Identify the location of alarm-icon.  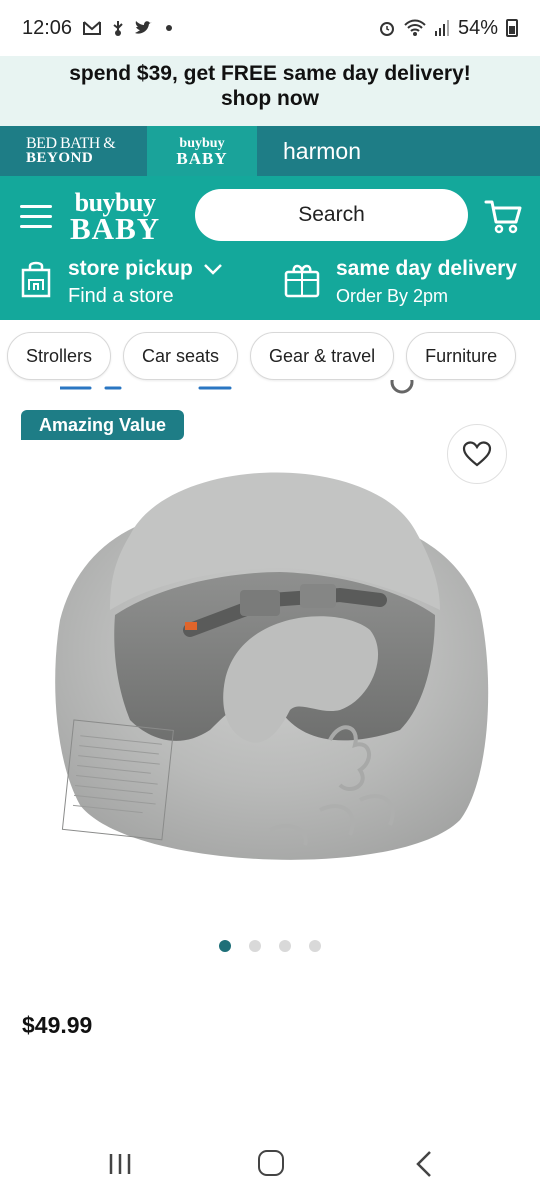
(386, 29).